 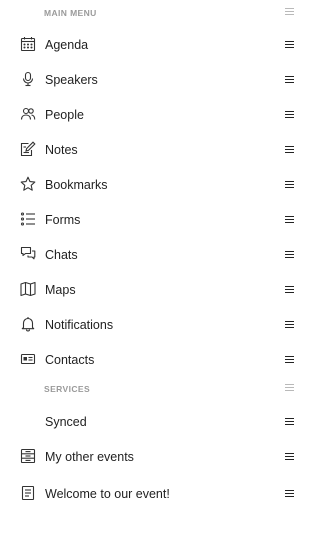 What do you see at coordinates (162, 184) in the screenshot?
I see `menu-item-bookmarks: Bookmarks` at bounding box center [162, 184].